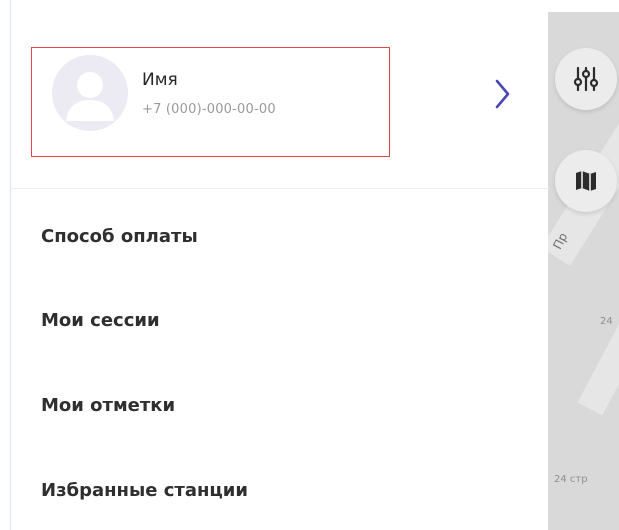 The image size is (619, 530). What do you see at coordinates (503, 94) in the screenshot?
I see `chevron-right-icon` at bounding box center [503, 94].